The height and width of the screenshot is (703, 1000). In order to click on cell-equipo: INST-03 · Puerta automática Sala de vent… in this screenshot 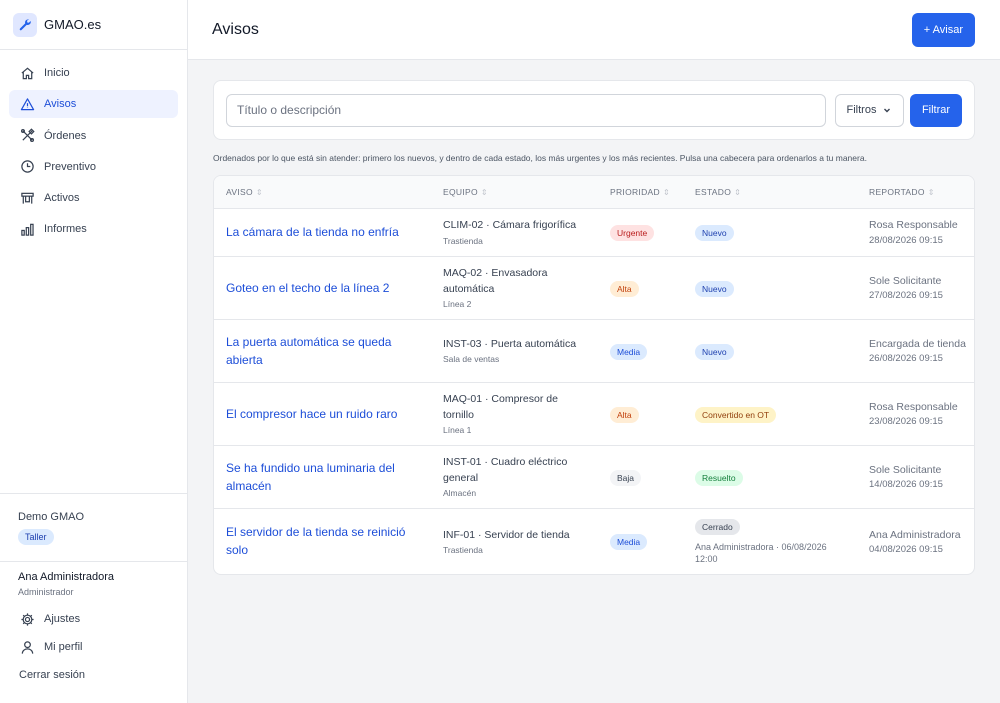, I will do `click(514, 351)`.